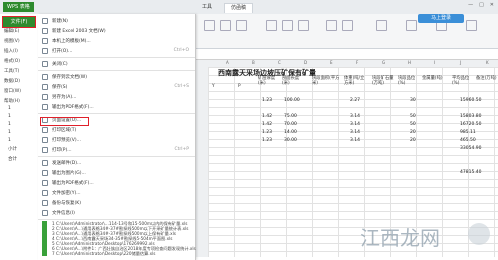 The height and width of the screenshot is (260, 498). What do you see at coordinates (12, 101) in the screenshot?
I see `menu-help: 帮助(H)` at bounding box center [12, 101].